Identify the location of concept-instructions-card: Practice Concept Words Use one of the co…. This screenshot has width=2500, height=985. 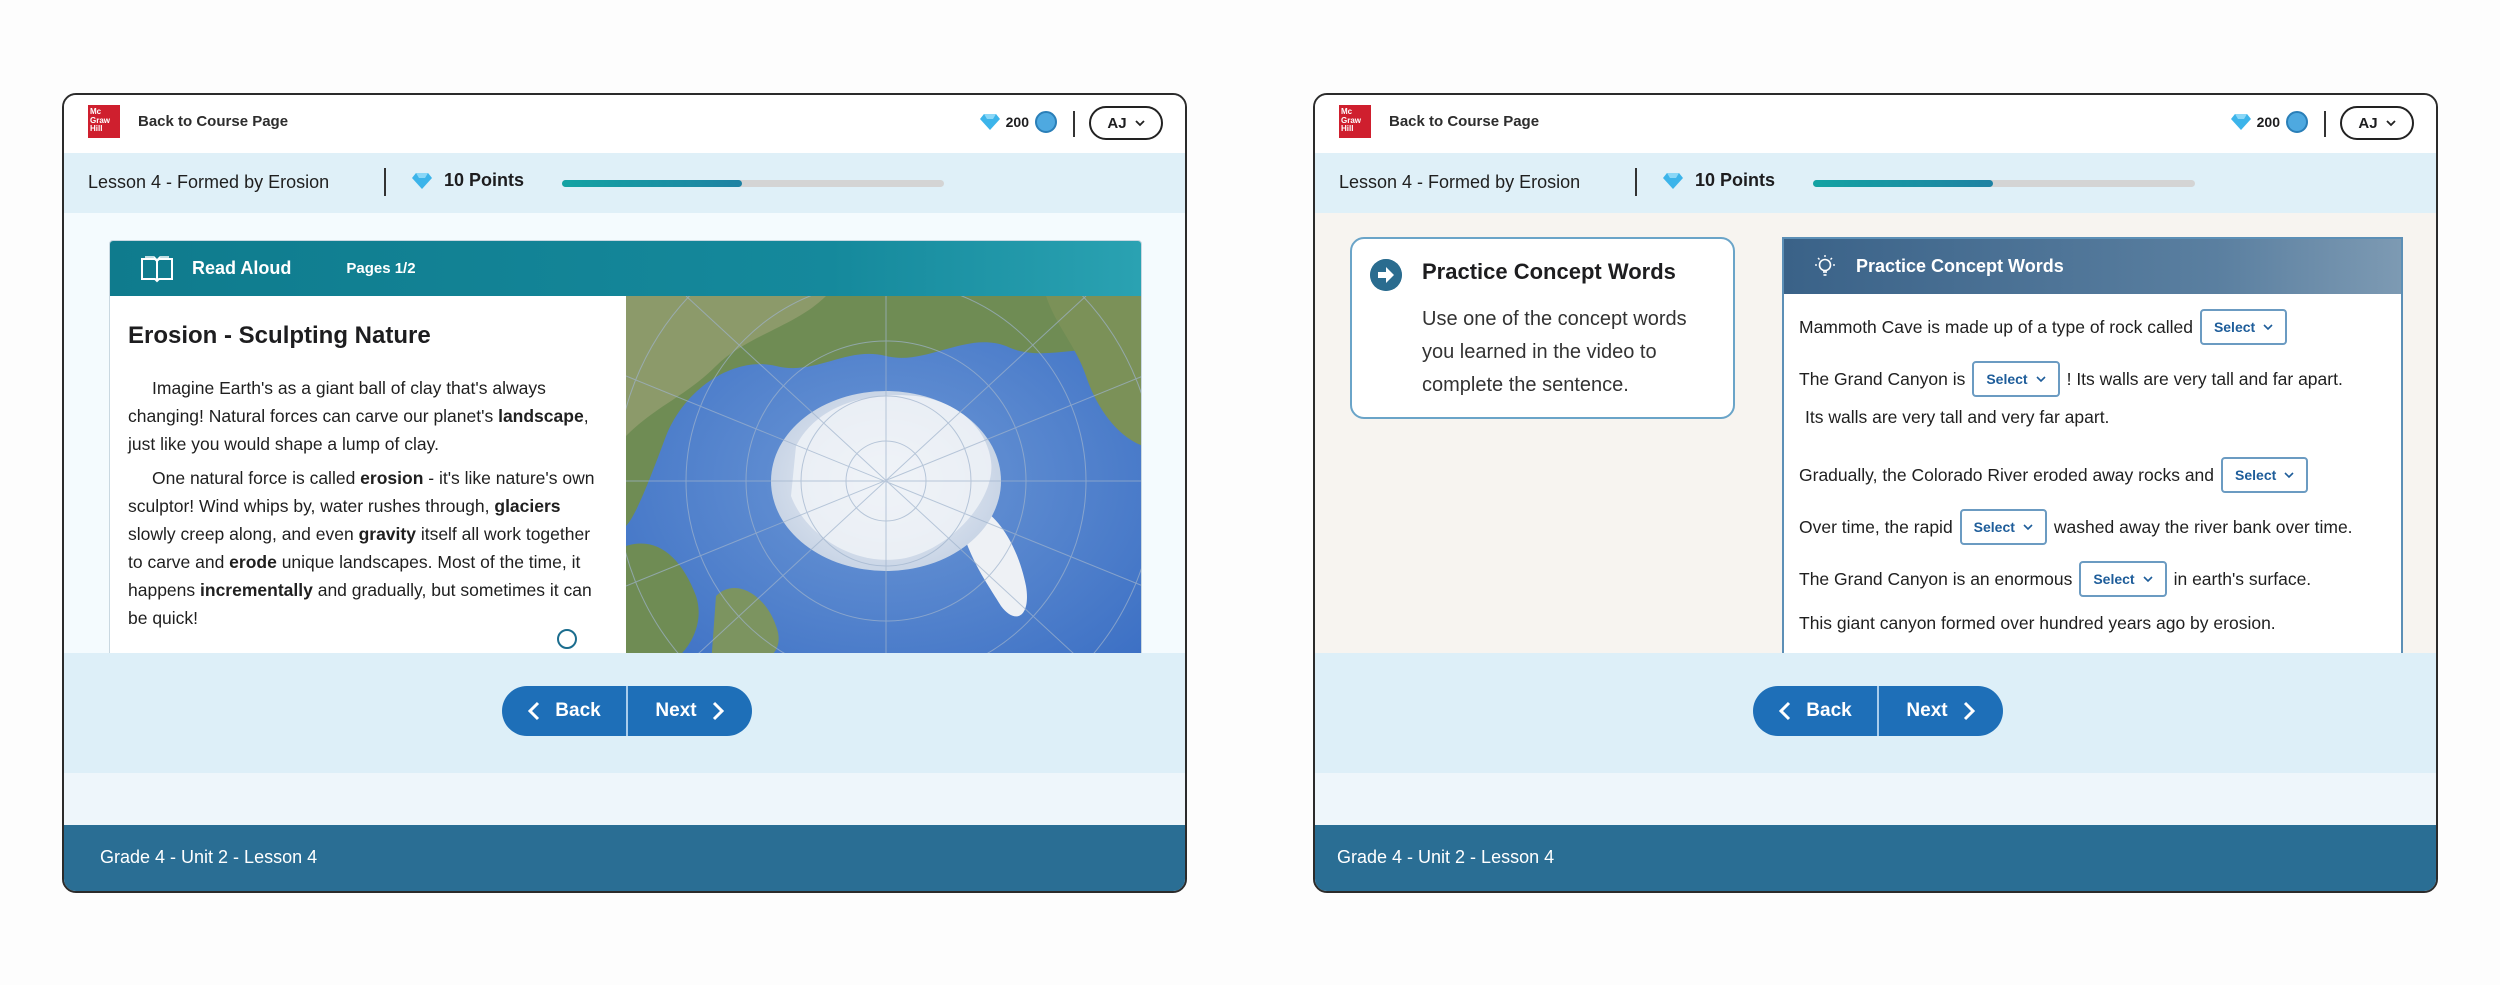
(1542, 328).